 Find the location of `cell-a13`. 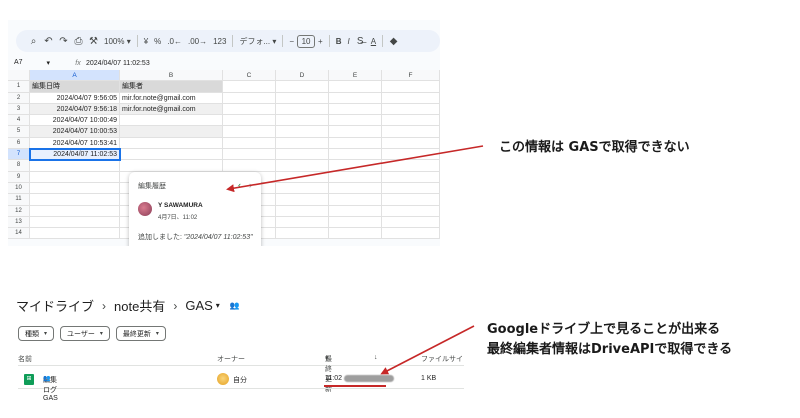

cell-a13 is located at coordinates (75, 222).